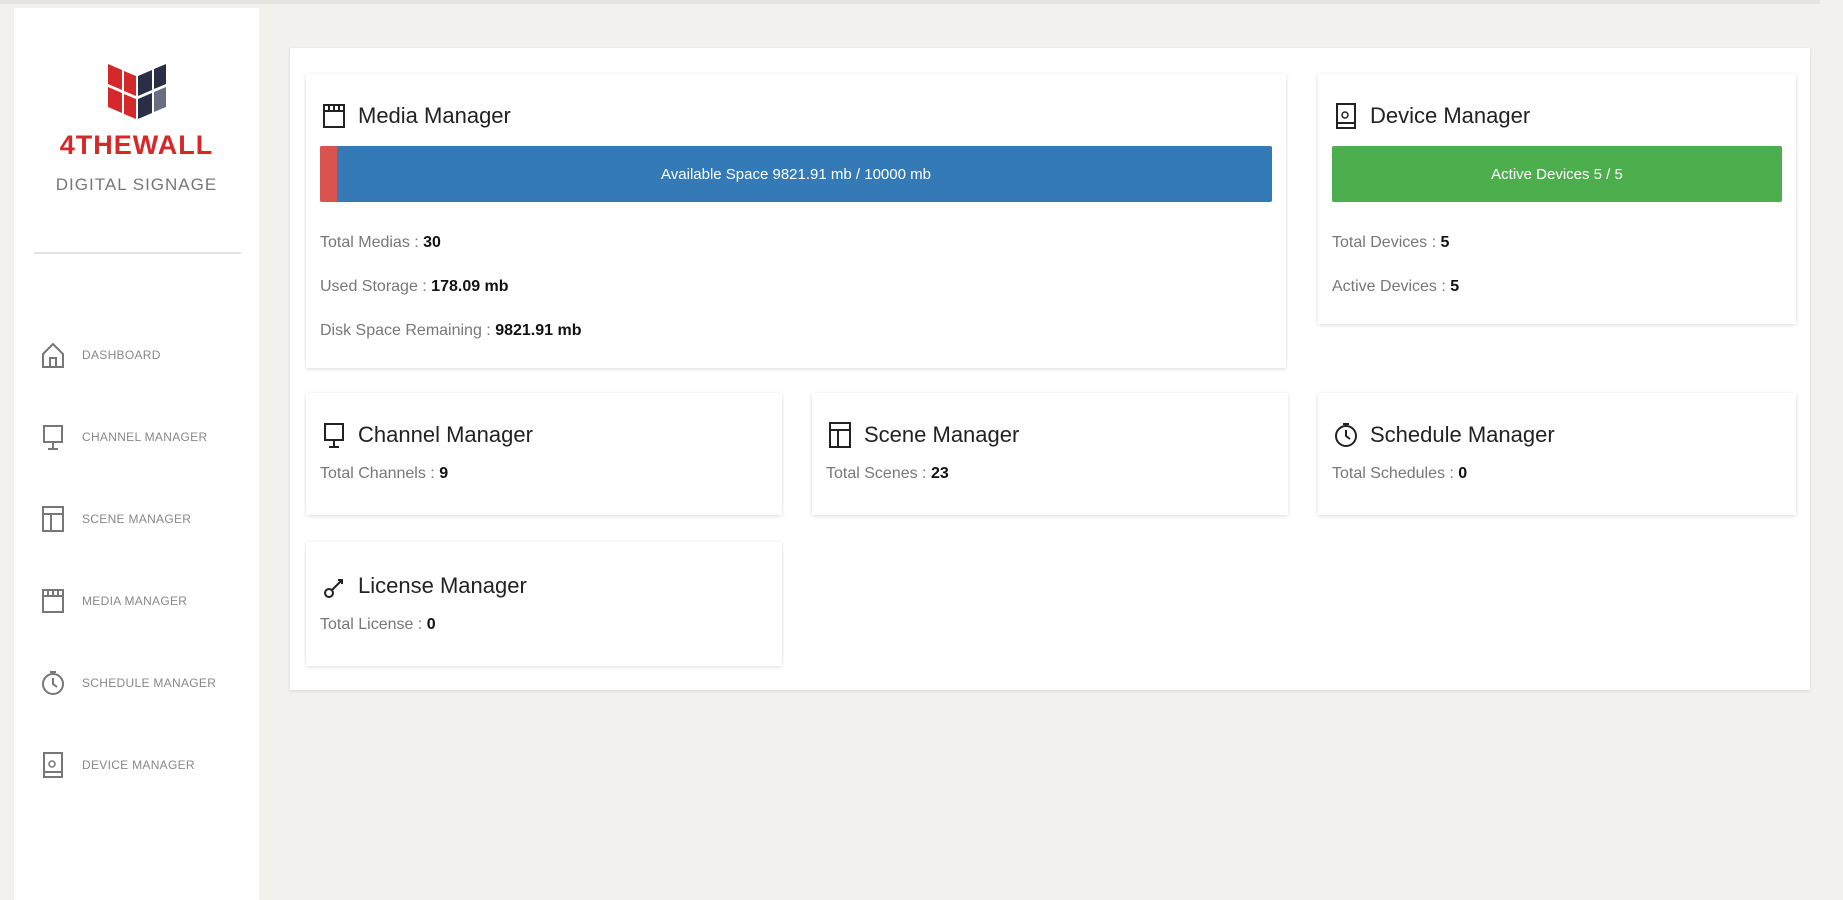  Describe the element at coordinates (544, 435) in the screenshot. I see `card-header: Channel Manager` at that location.